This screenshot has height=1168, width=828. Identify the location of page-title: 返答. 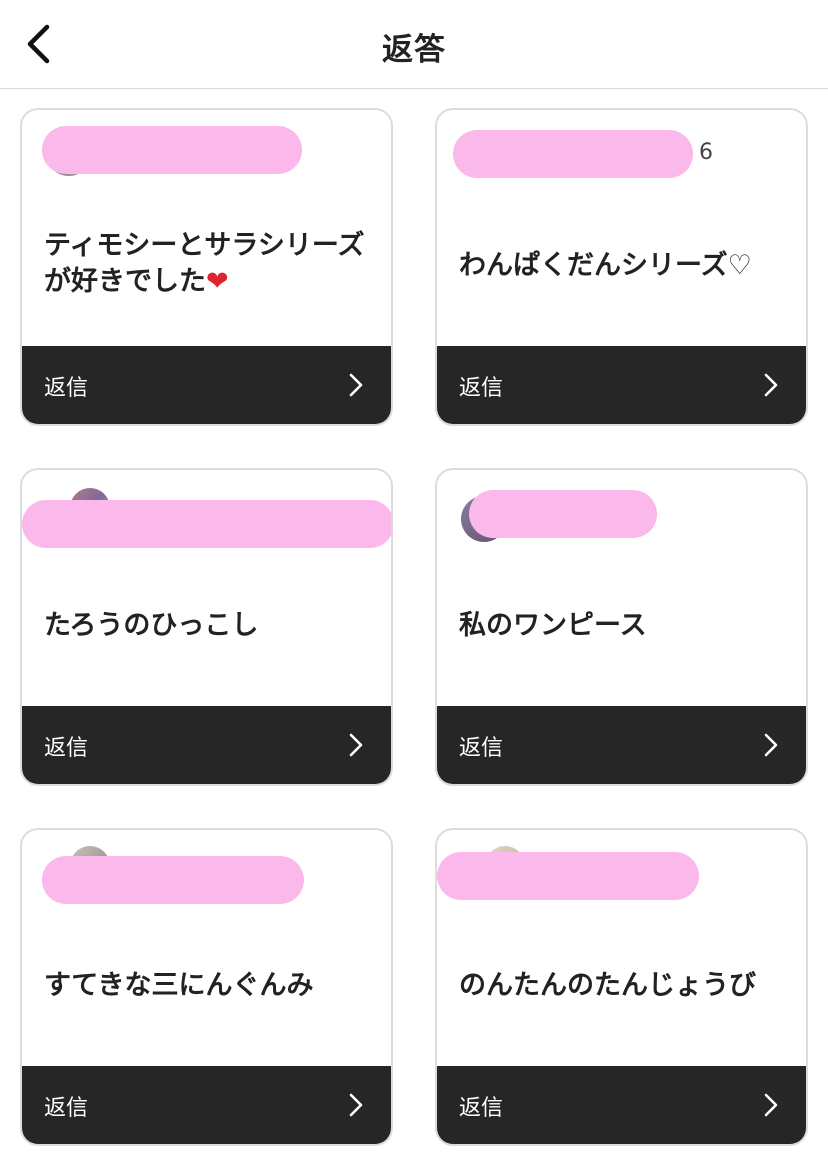
(414, 50).